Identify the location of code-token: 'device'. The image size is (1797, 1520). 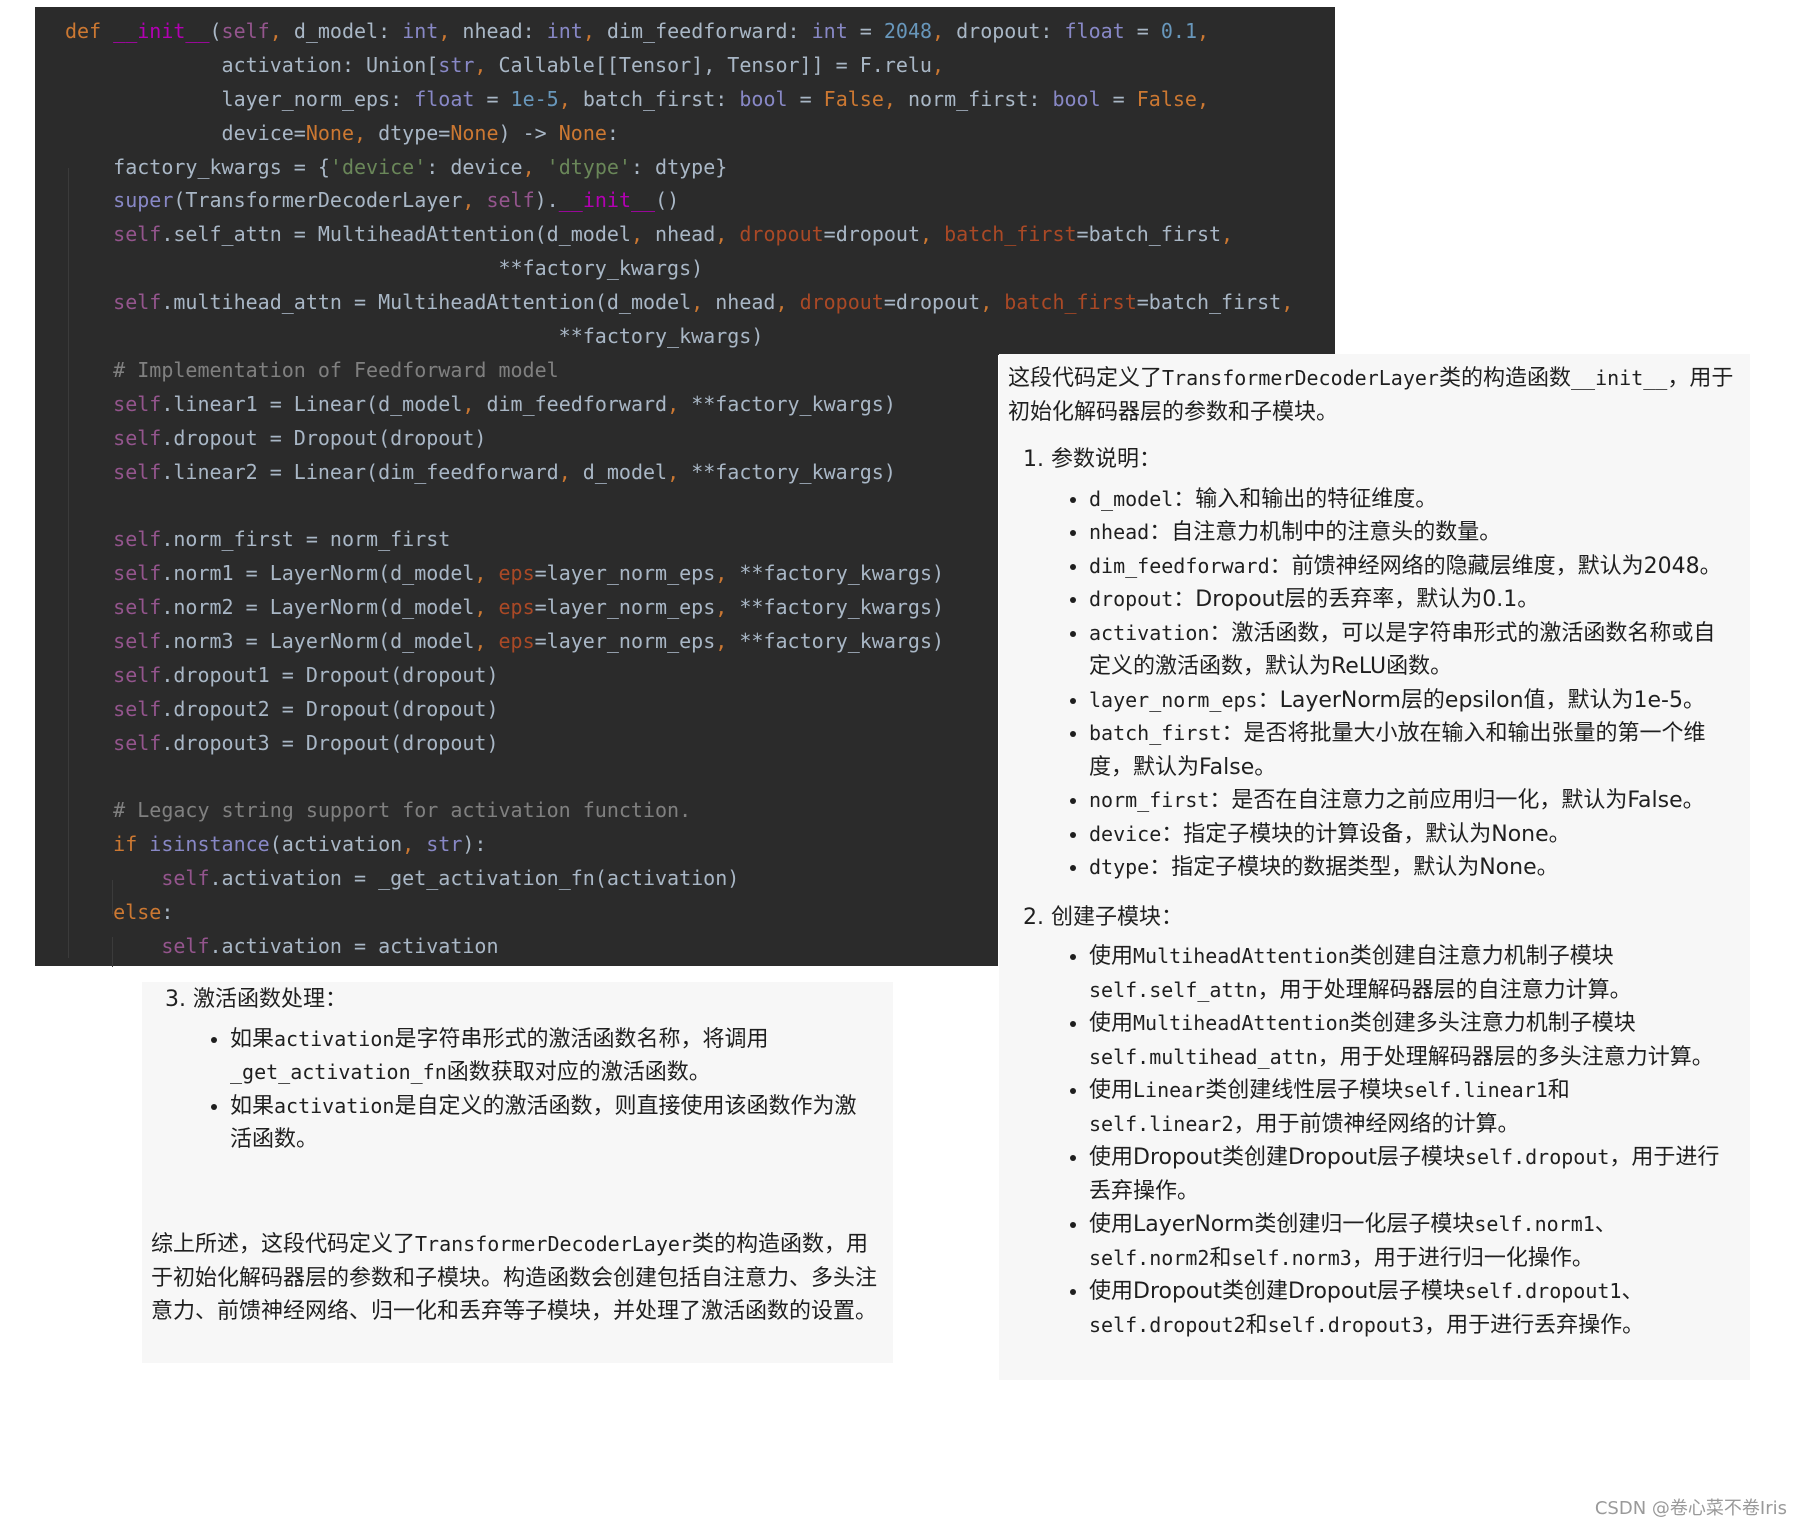
(378, 166).